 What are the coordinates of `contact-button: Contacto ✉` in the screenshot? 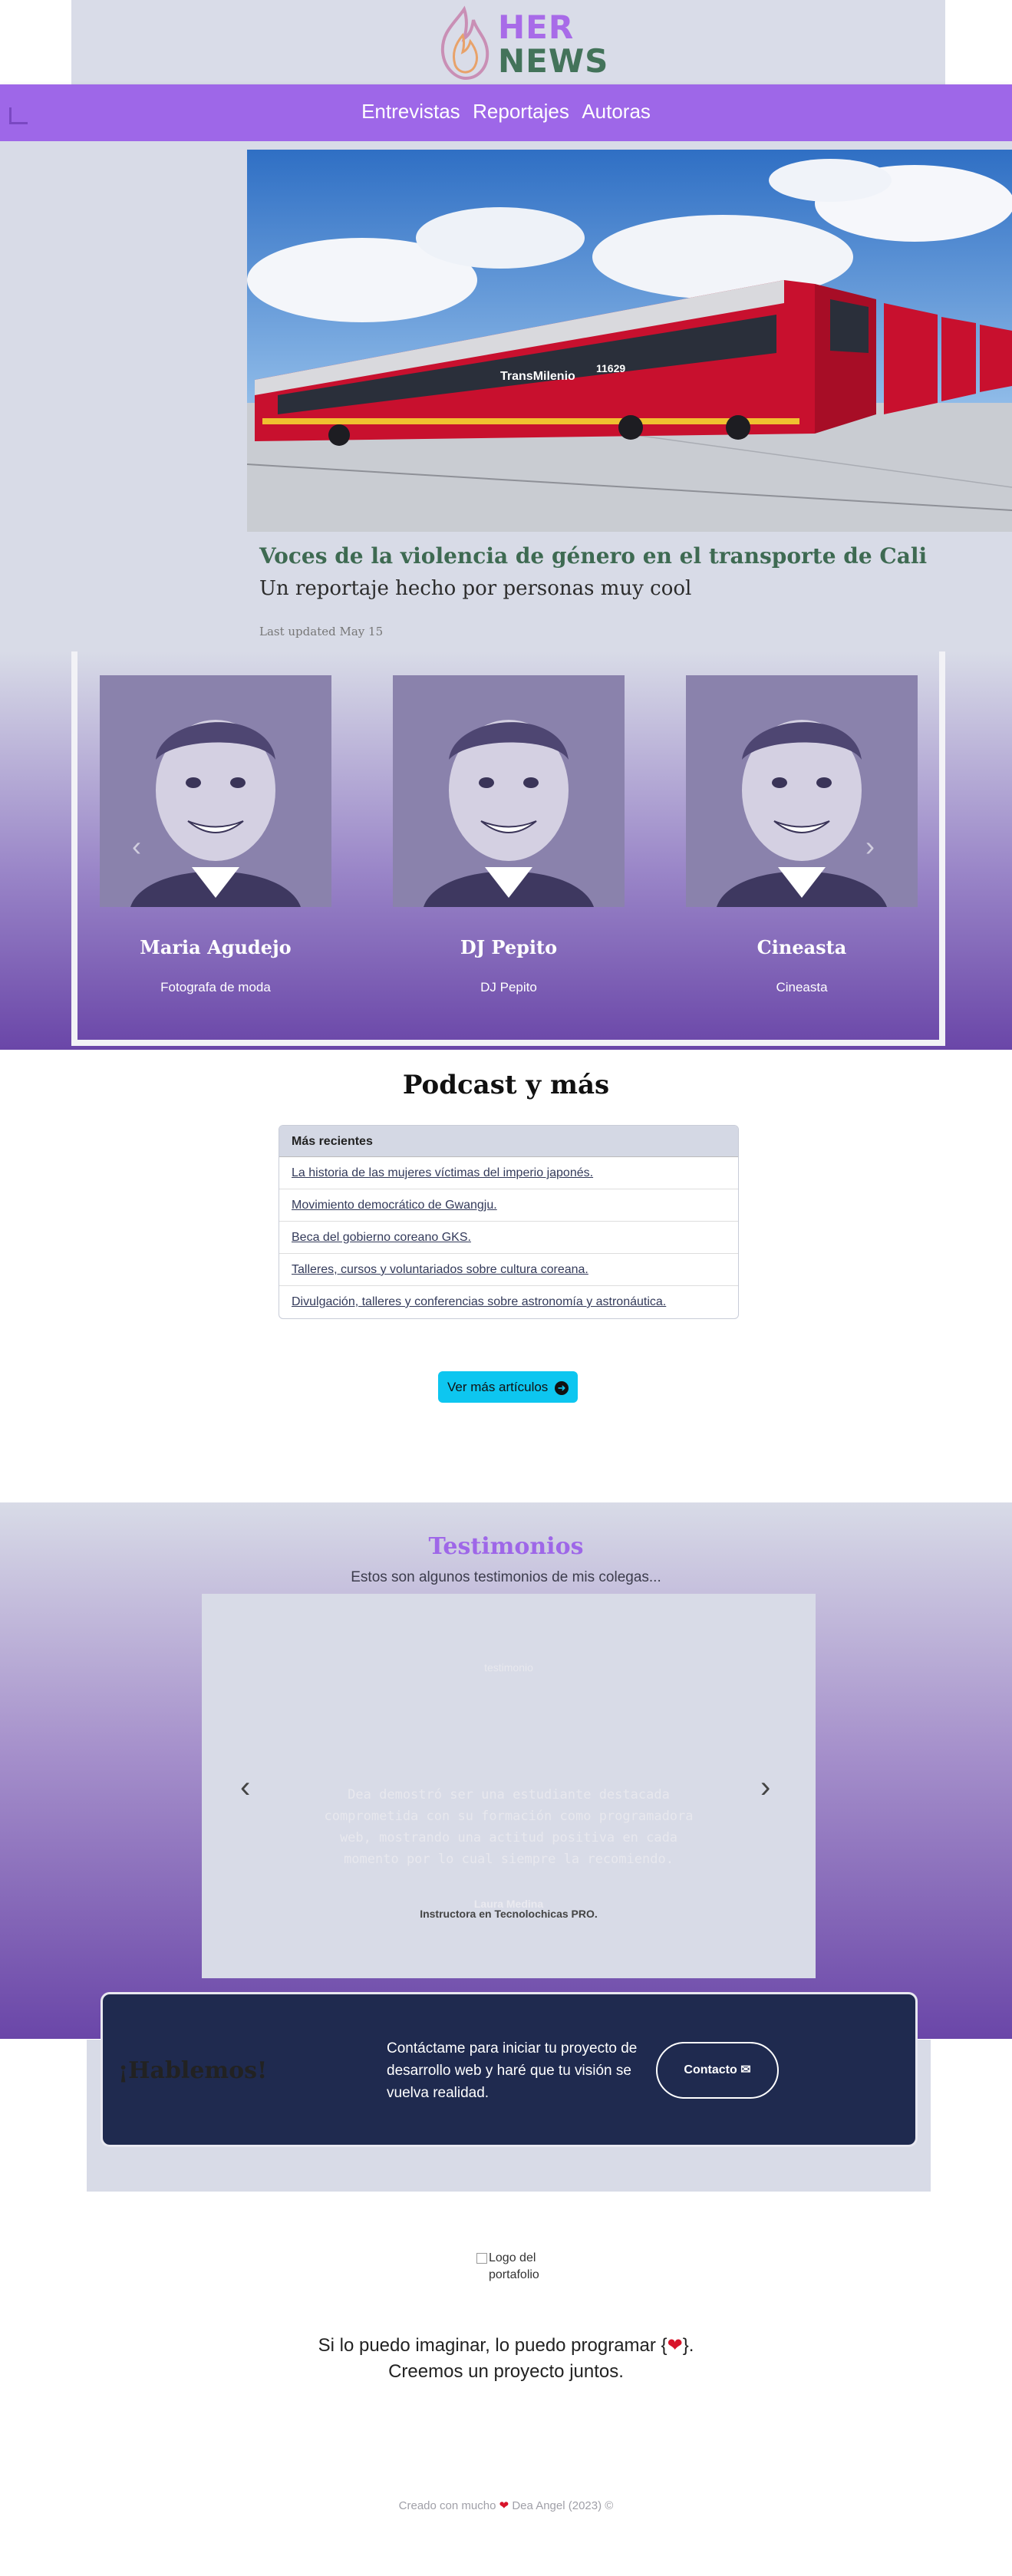 It's located at (717, 2070).